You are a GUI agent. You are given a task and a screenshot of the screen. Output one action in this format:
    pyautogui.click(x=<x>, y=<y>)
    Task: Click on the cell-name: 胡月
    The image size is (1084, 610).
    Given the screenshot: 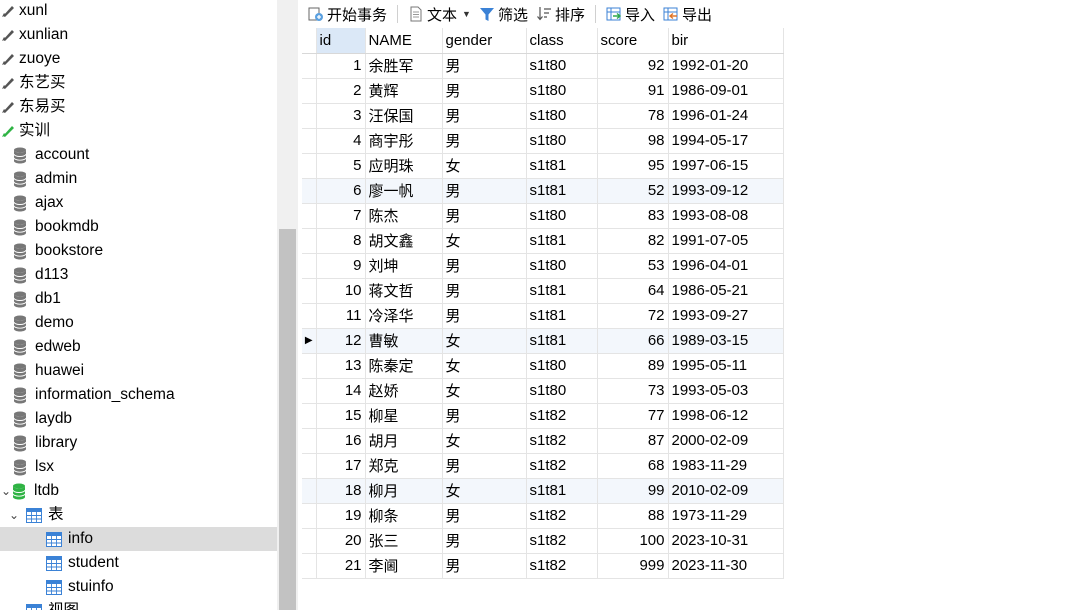 What is the action you would take?
    pyautogui.click(x=404, y=441)
    